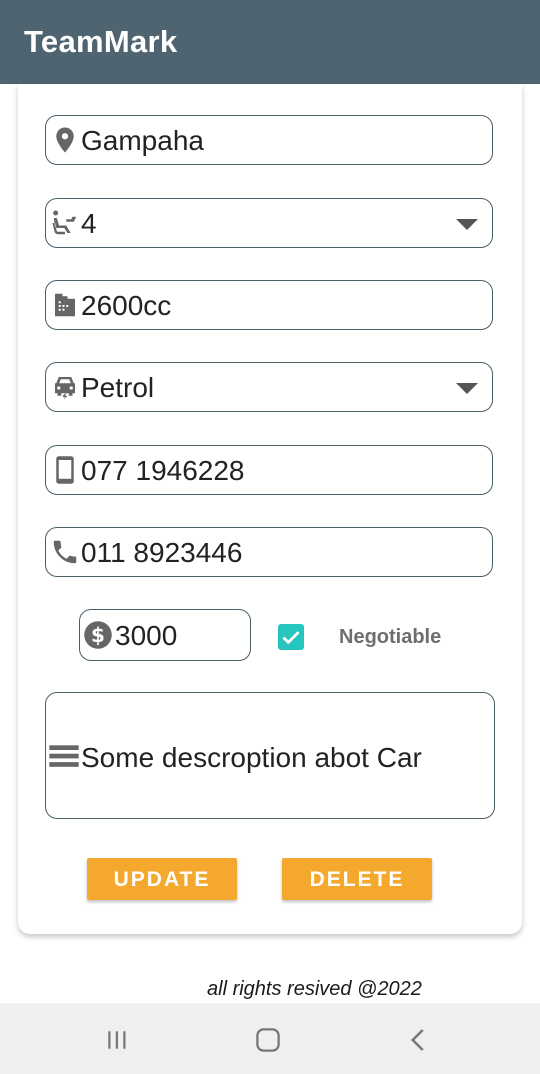 The image size is (540, 1074). What do you see at coordinates (314, 989) in the screenshot?
I see `footer-text: all rights resived @2022` at bounding box center [314, 989].